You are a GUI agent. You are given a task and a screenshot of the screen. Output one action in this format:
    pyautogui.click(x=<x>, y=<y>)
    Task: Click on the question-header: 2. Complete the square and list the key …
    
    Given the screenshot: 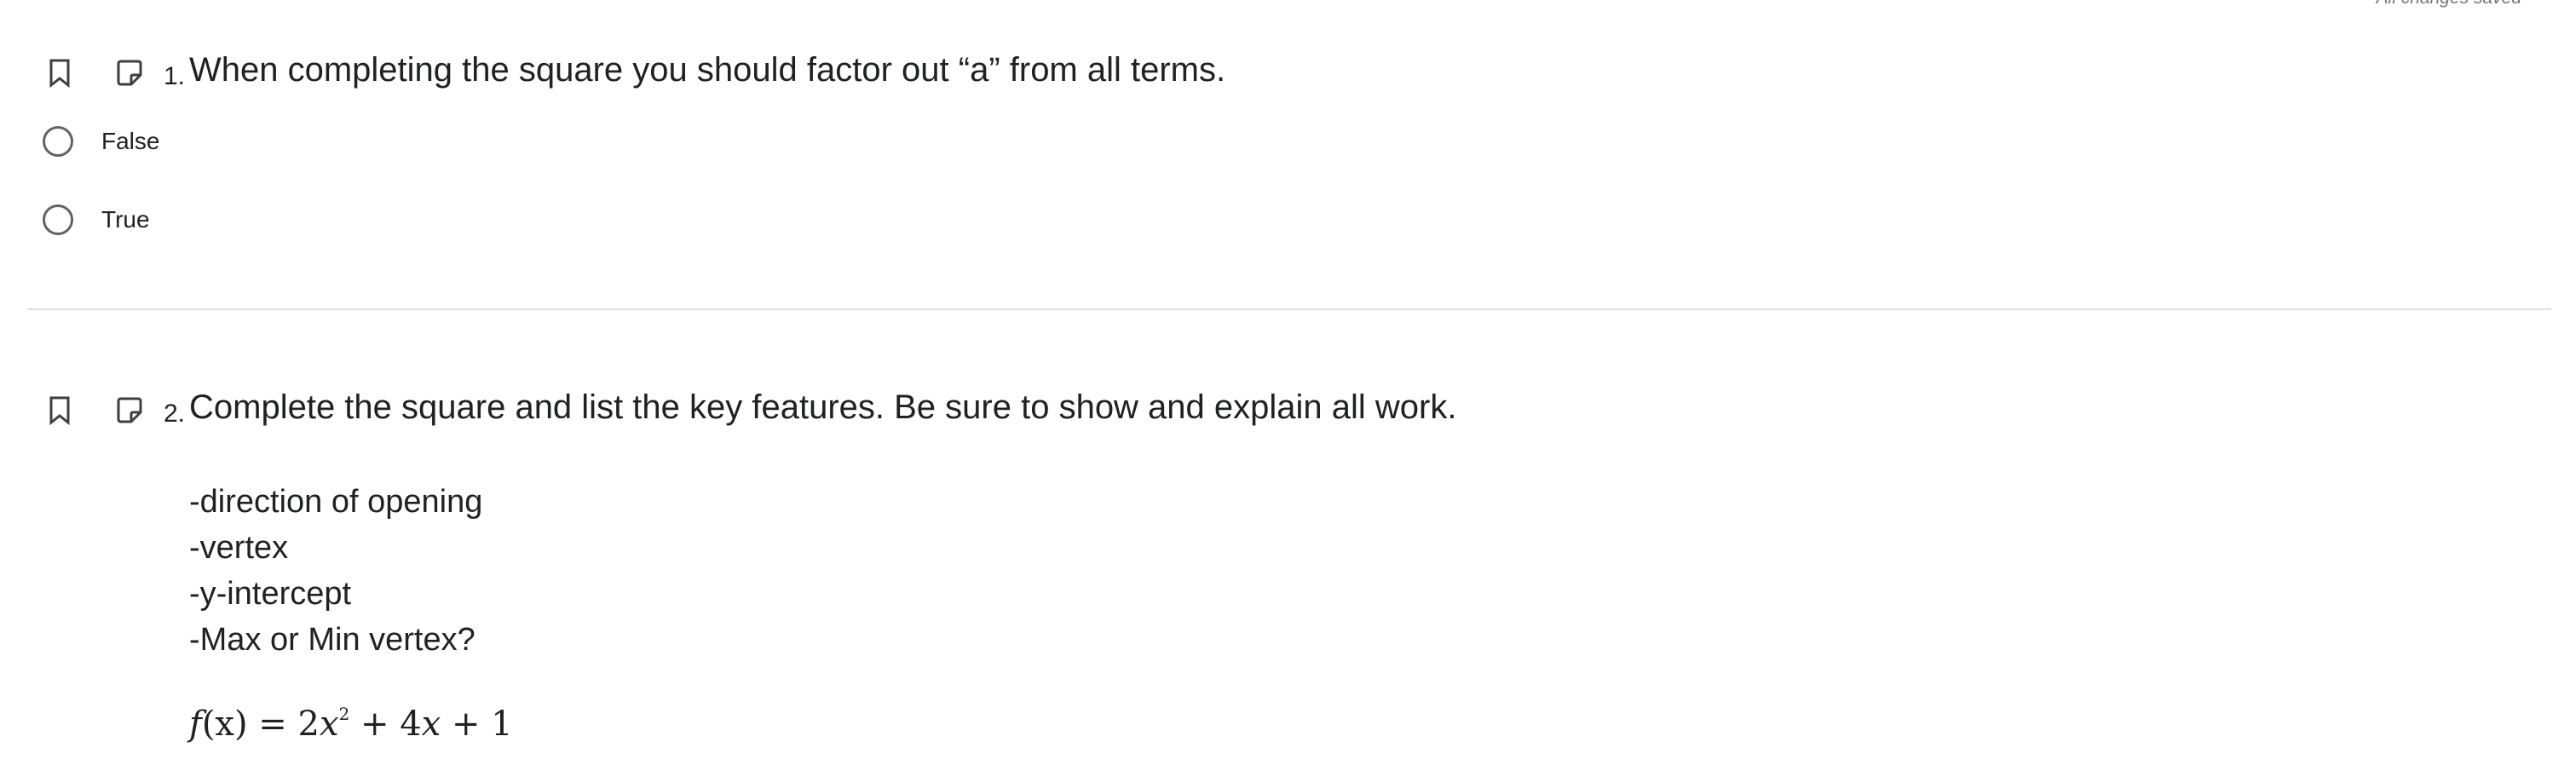 What is the action you would take?
    pyautogui.click(x=1288, y=409)
    